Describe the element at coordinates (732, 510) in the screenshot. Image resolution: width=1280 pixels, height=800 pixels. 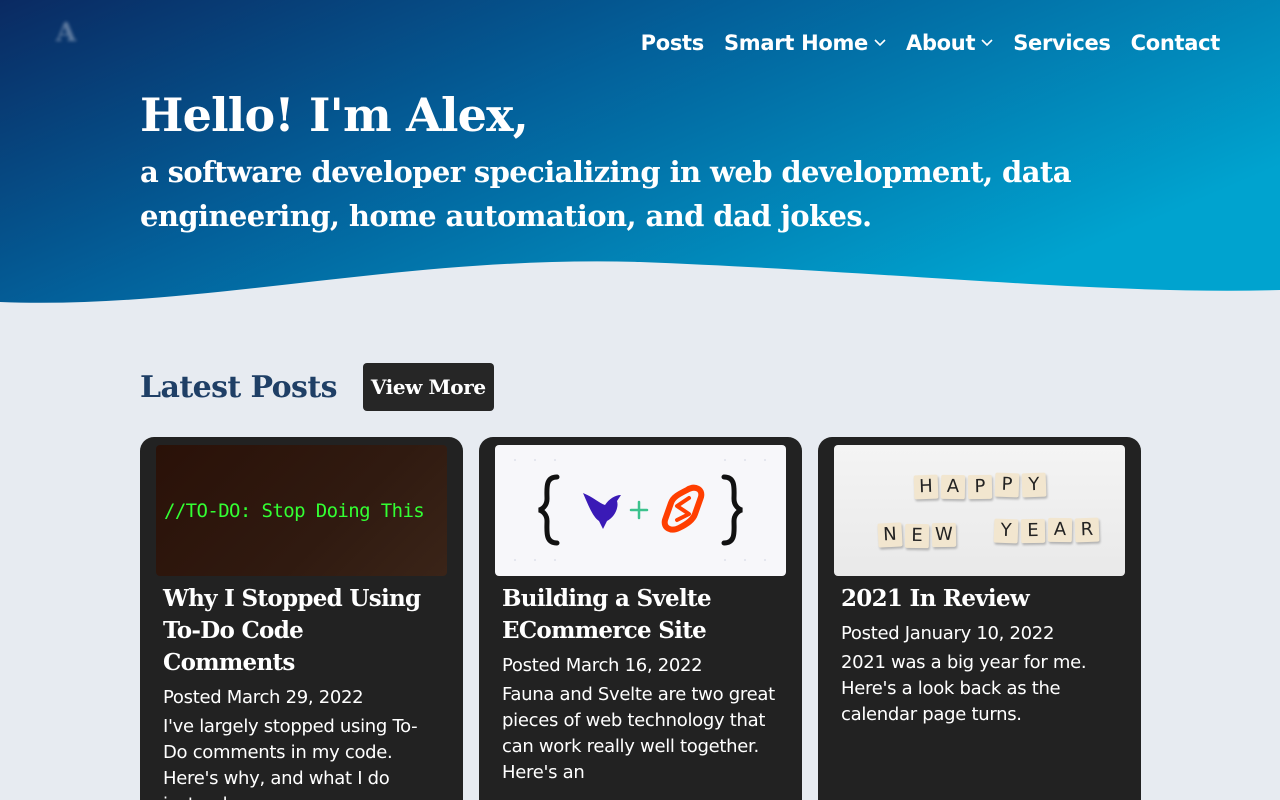
I see `brace-right-icon` at that location.